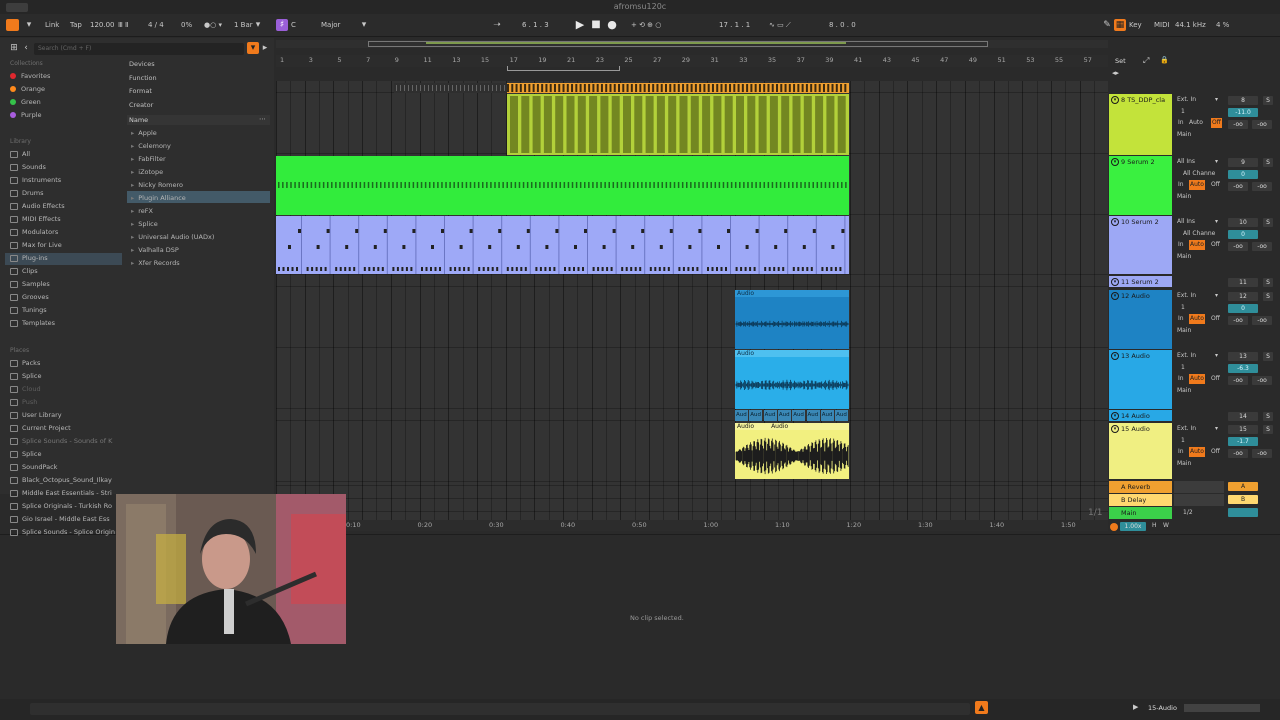  Describe the element at coordinates (1140, 451) in the screenshot. I see `track-header: 15 Audio` at that location.